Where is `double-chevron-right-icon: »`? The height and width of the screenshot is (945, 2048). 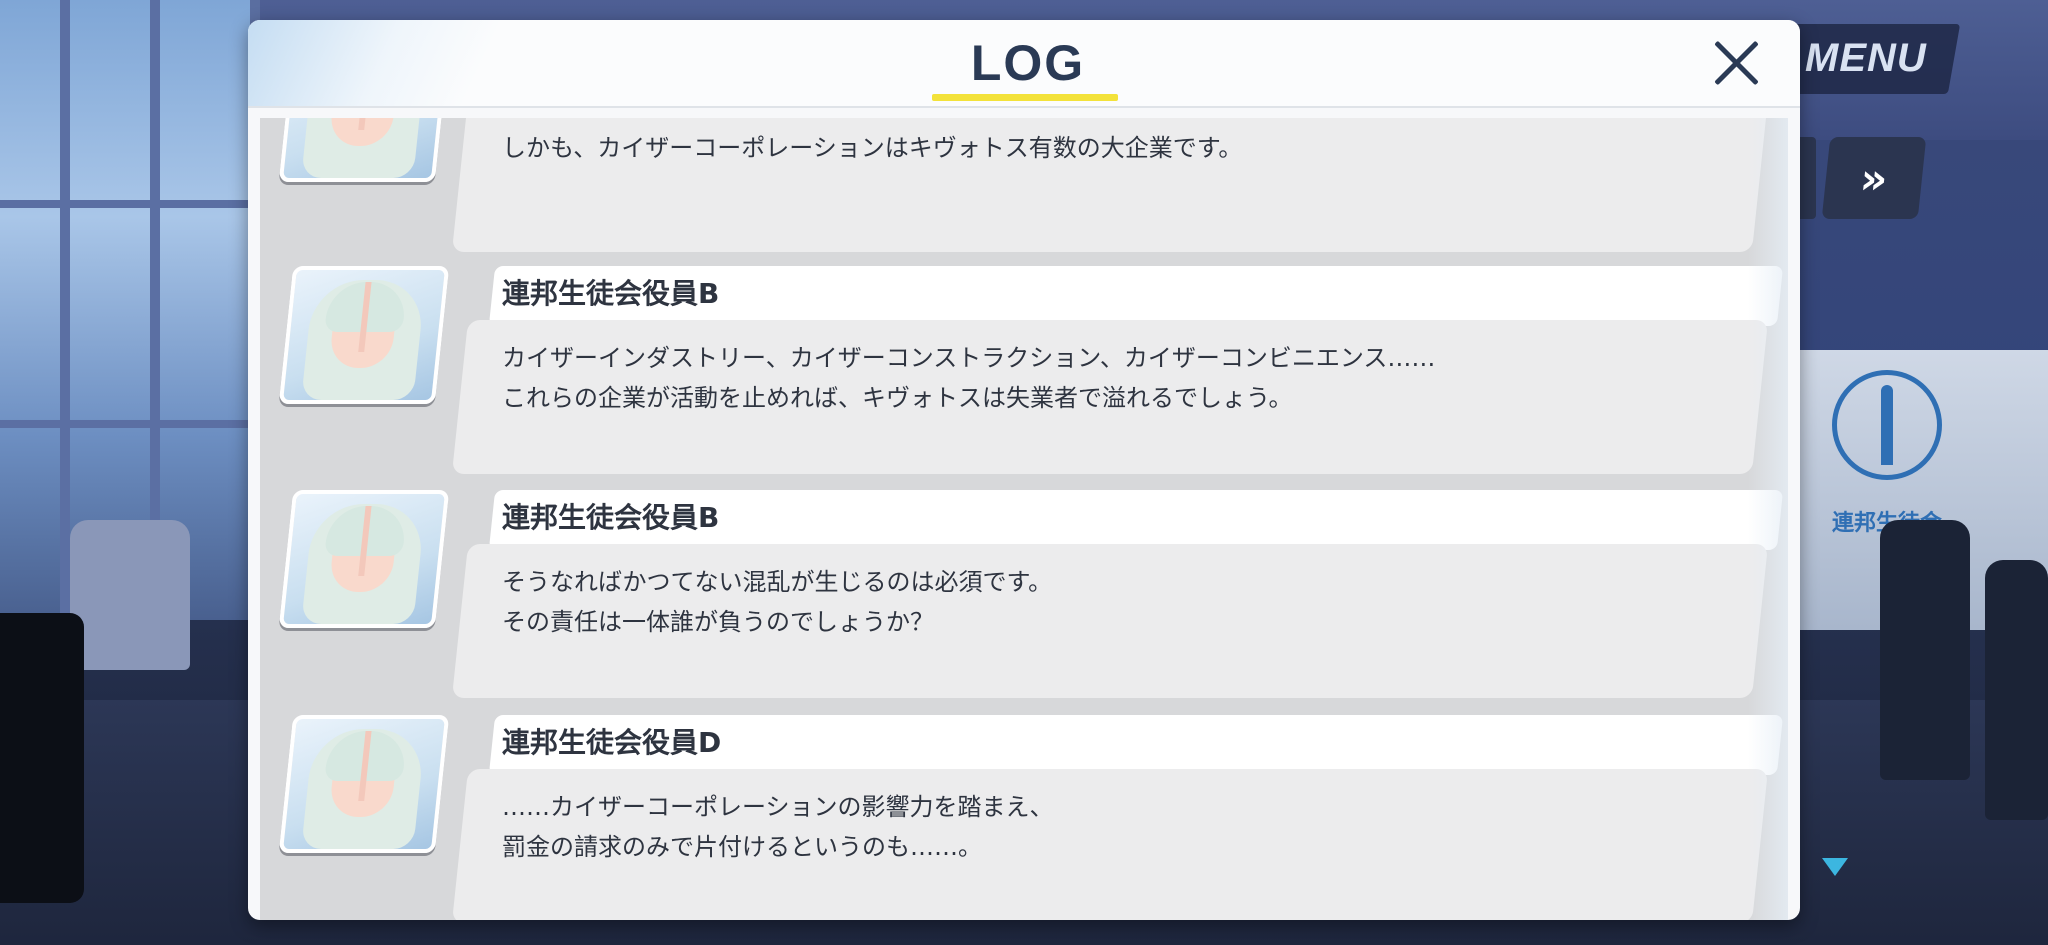
double-chevron-right-icon: » is located at coordinates (1874, 178).